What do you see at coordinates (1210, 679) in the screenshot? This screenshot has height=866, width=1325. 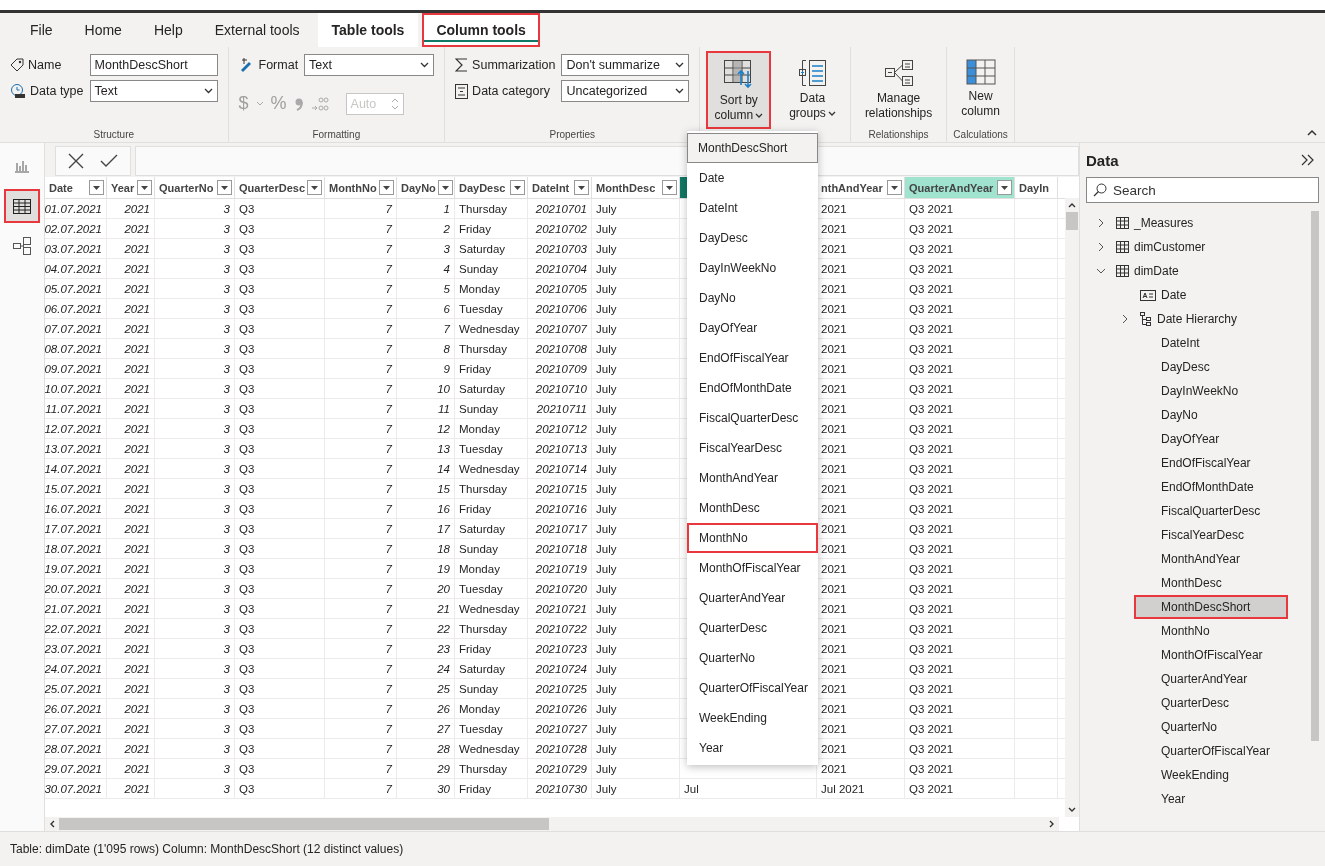 I see `tree-item: QuarterAndYear` at bounding box center [1210, 679].